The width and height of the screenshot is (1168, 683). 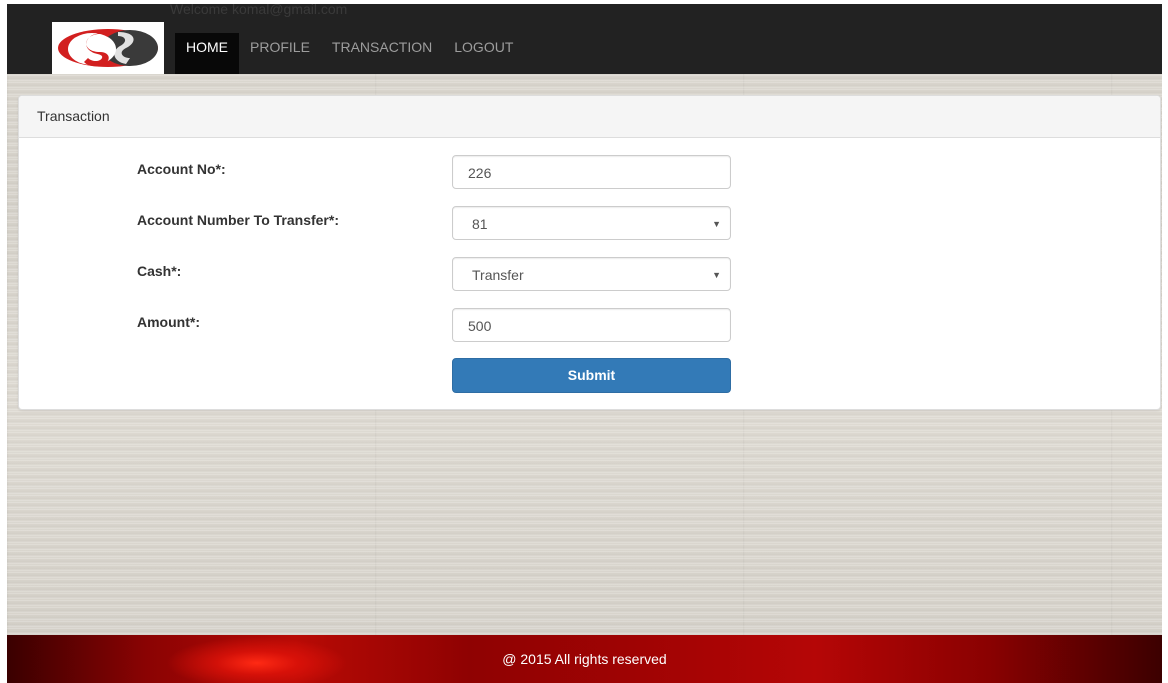 What do you see at coordinates (280, 53) in the screenshot?
I see `nav-profile: PROFILE` at bounding box center [280, 53].